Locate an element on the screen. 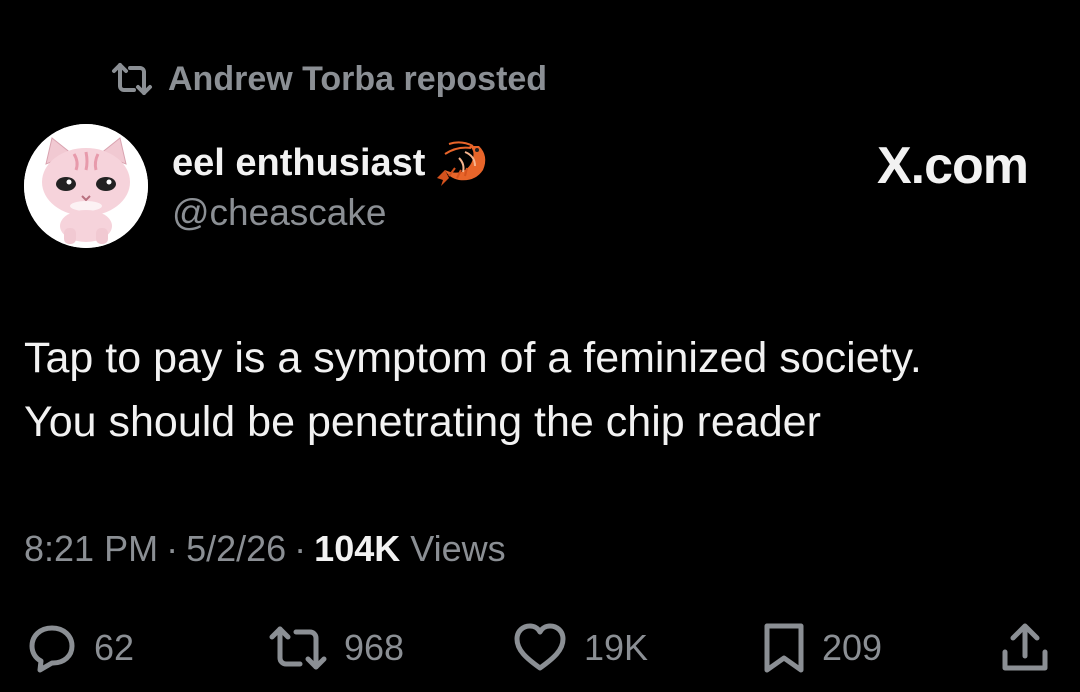 Image resolution: width=1080 pixels, height=692 pixels. views-count: 104K is located at coordinates (357, 548).